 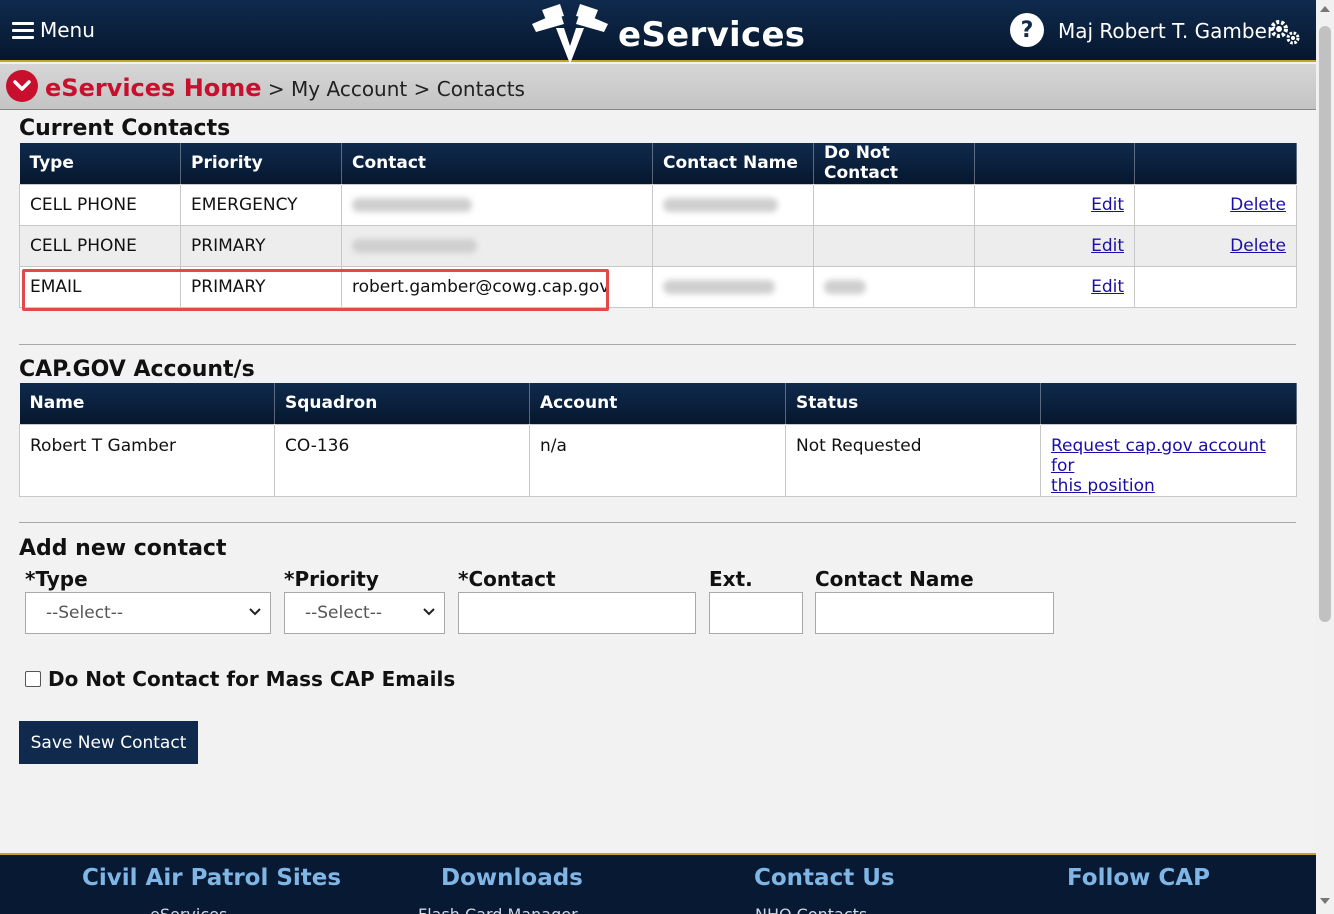 What do you see at coordinates (756, 613) in the screenshot?
I see `ext-input` at bounding box center [756, 613].